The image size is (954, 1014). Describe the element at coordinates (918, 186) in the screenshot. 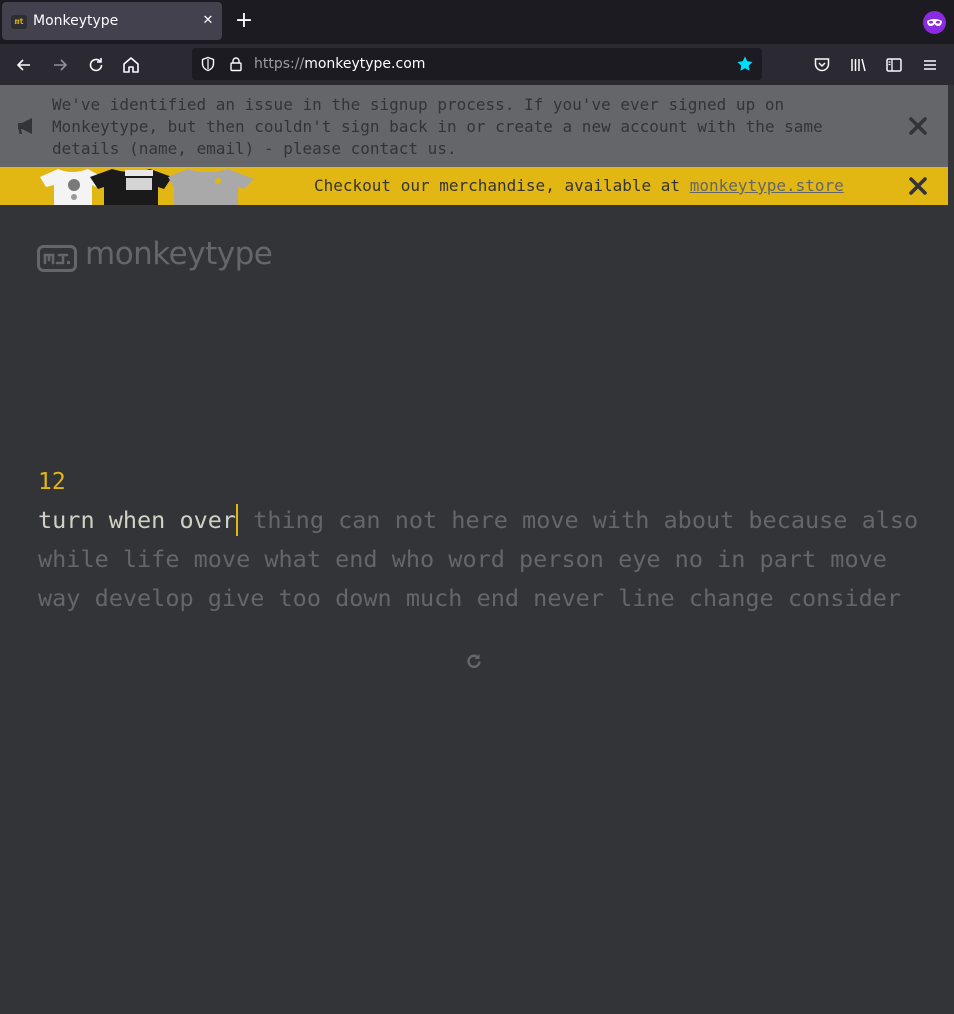

I see `close-merch-icon` at that location.